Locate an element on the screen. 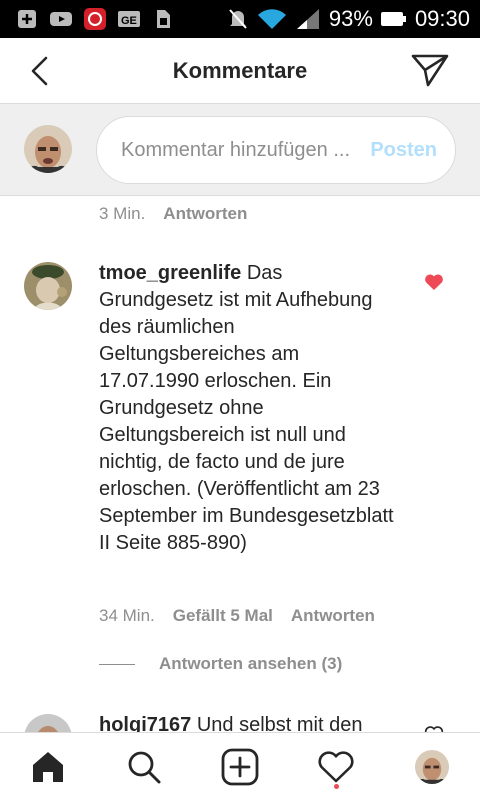  mute-icon is located at coordinates (238, 19).